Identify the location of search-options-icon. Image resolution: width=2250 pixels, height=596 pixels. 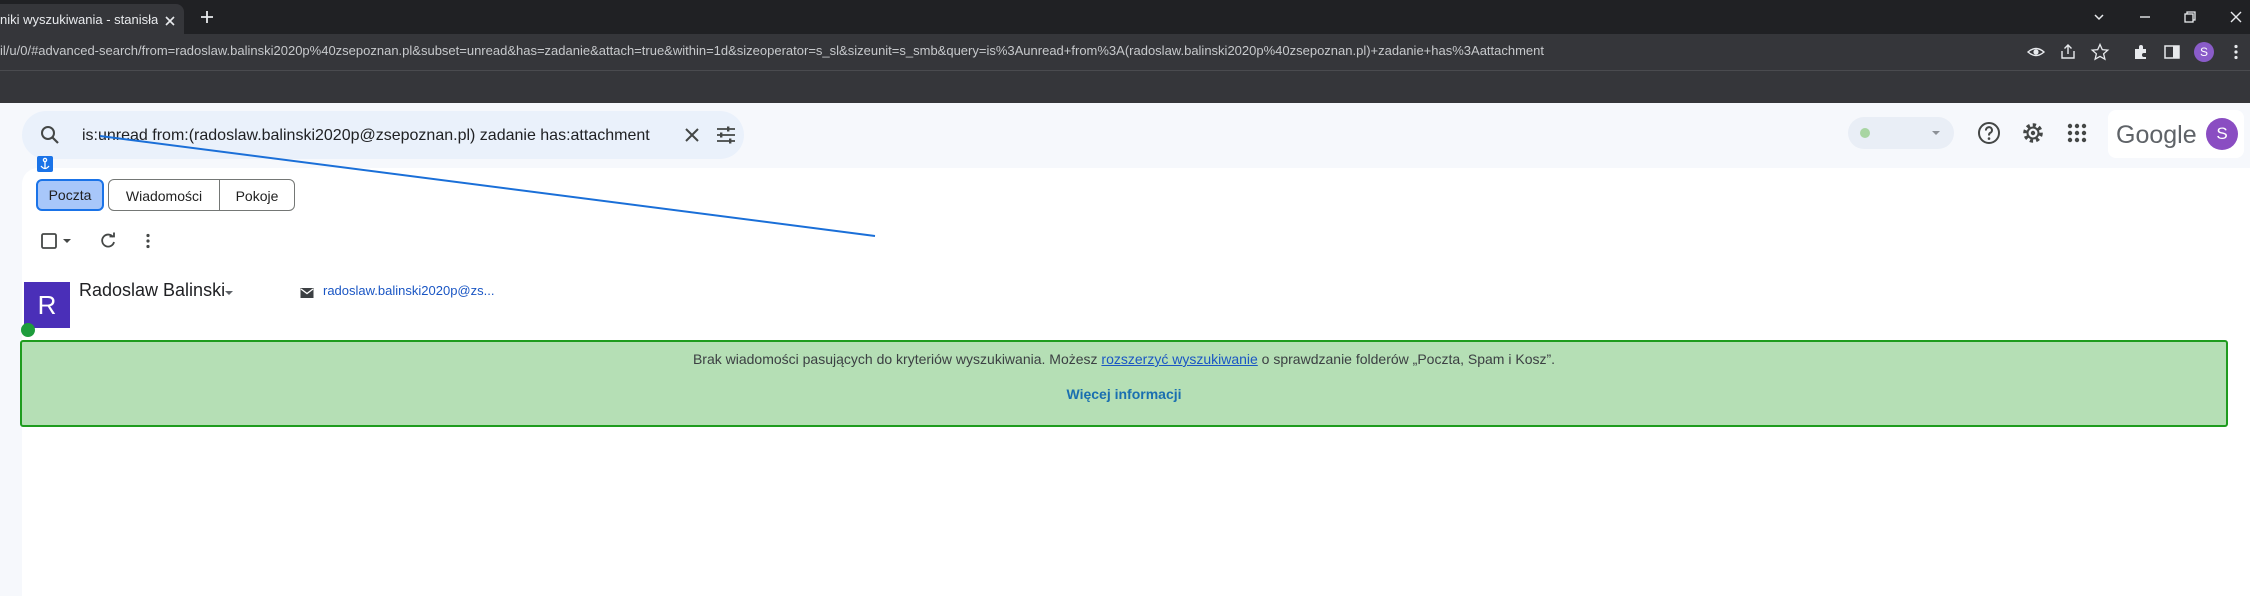
(726, 135).